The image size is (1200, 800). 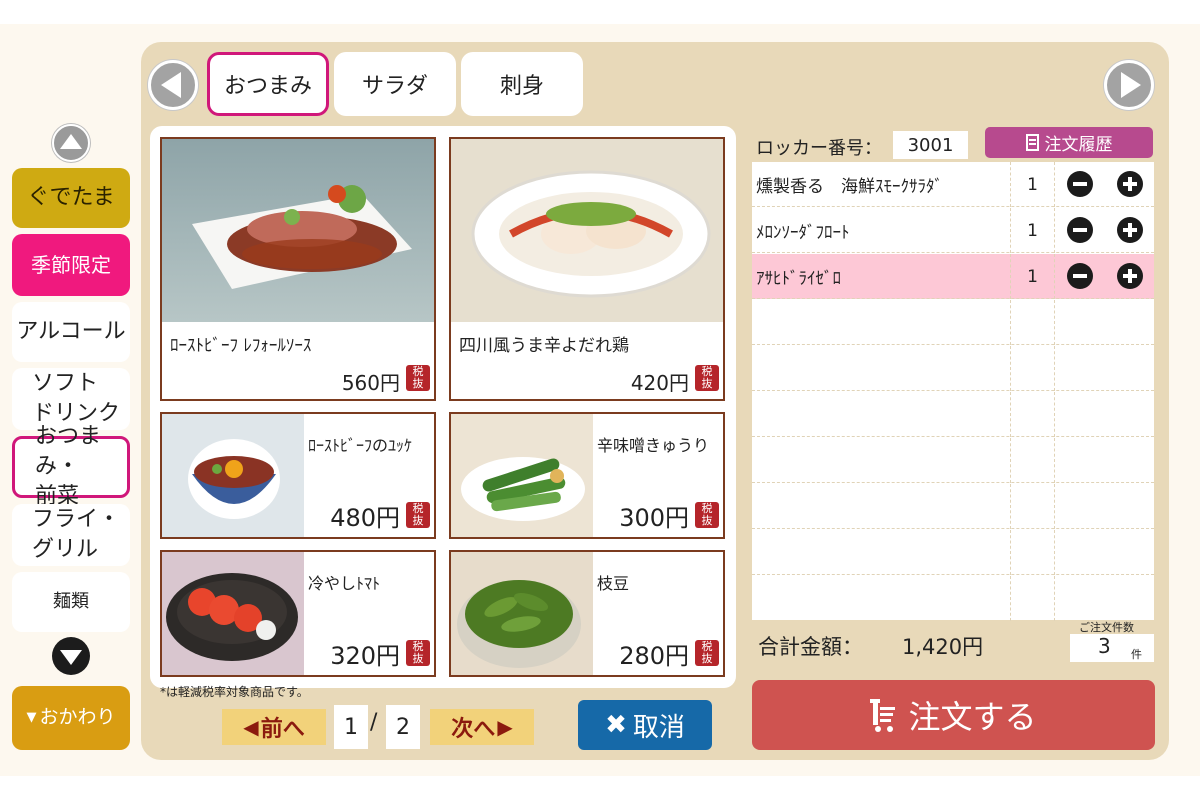 What do you see at coordinates (654, 518) in the screenshot?
I see `menu-item-price: 300円` at bounding box center [654, 518].